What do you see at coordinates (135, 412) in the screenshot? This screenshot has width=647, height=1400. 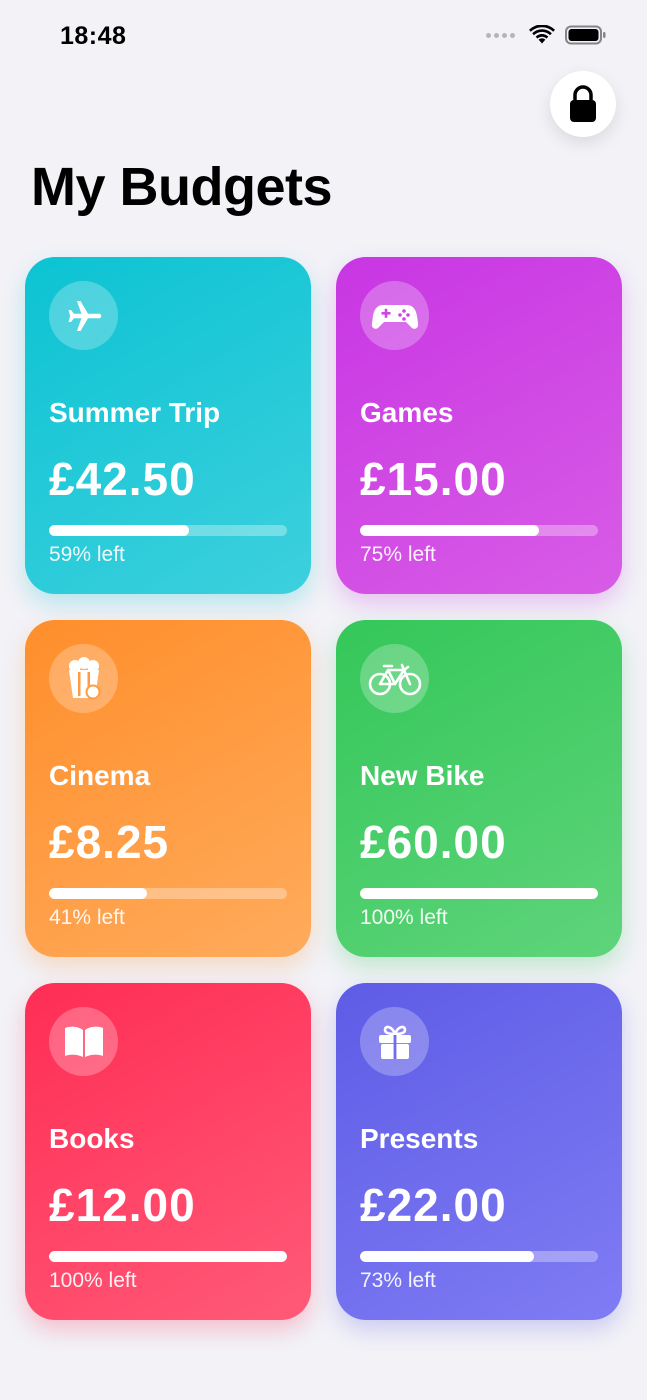 I see `budget-name: Summer Trip` at bounding box center [135, 412].